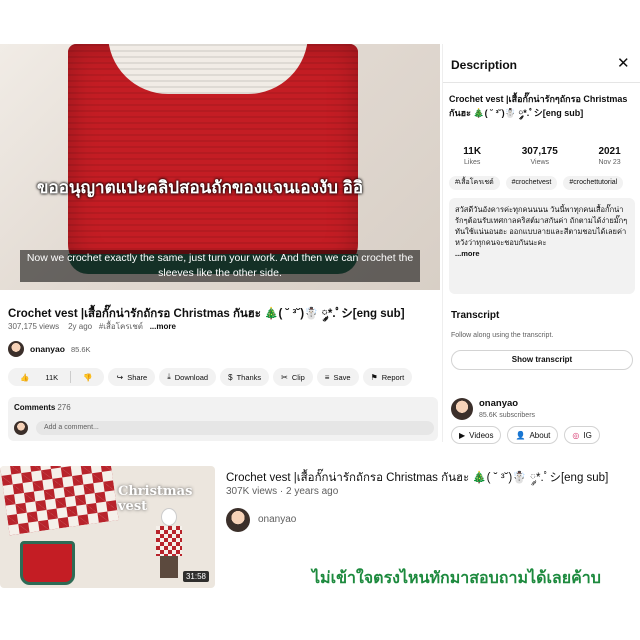 This screenshot has width=640, height=640. Describe the element at coordinates (623, 63) in the screenshot. I see `close-icon: ✕` at that location.